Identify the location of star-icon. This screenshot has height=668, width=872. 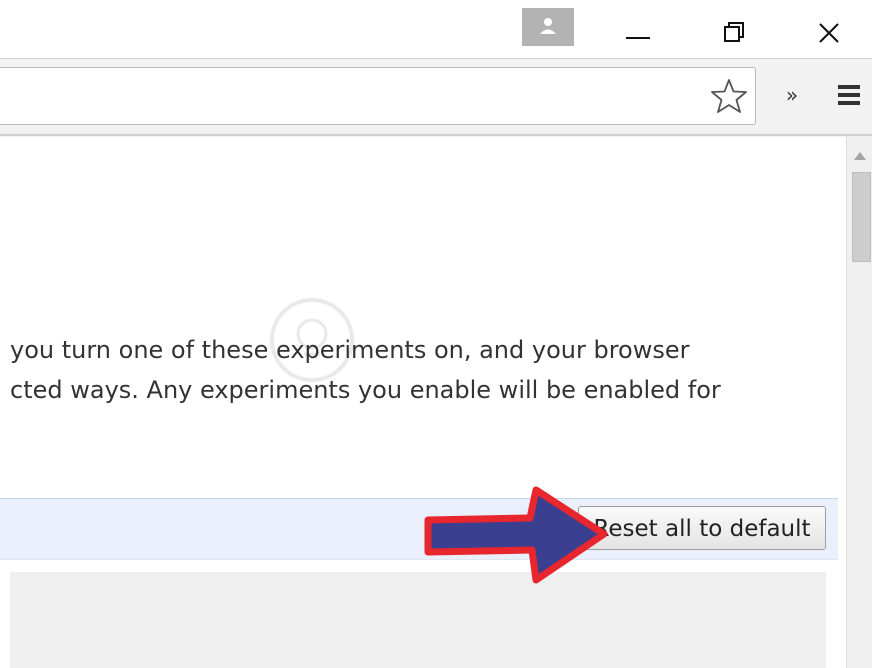
(729, 96).